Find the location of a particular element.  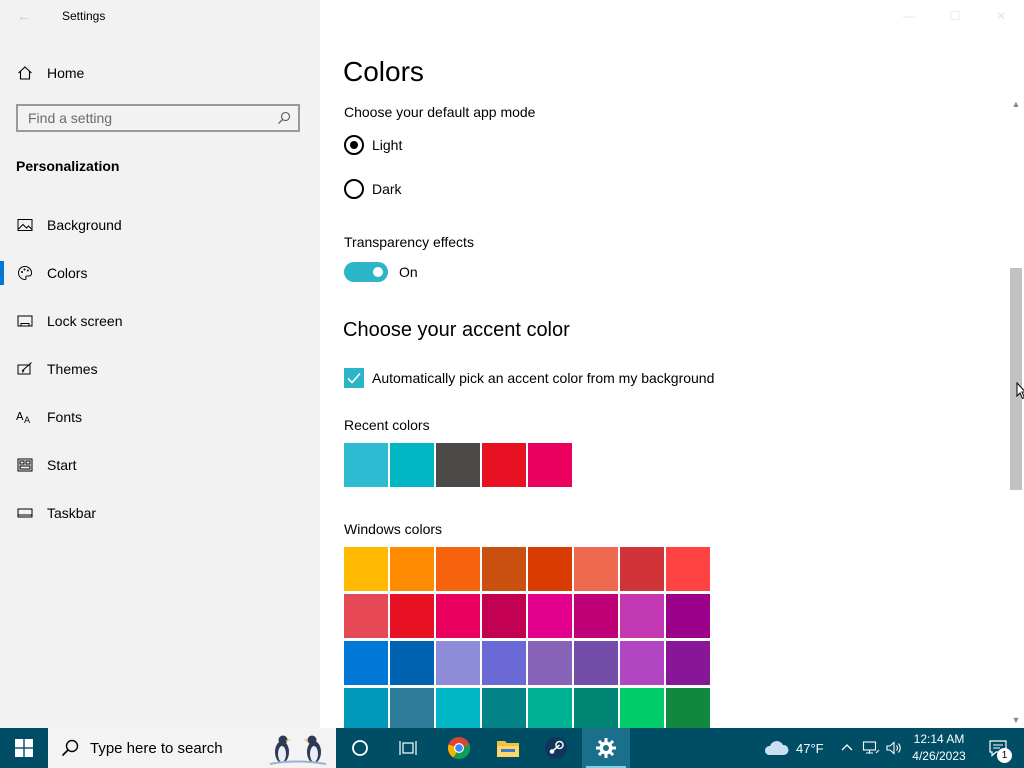

sidebar-item-background: Background is located at coordinates (160, 225).